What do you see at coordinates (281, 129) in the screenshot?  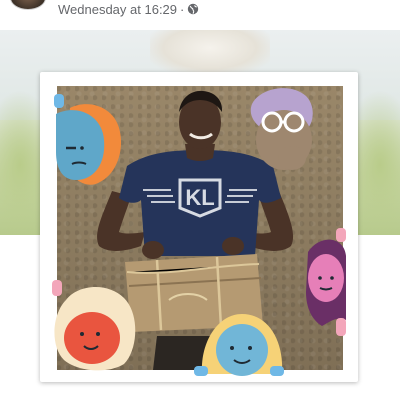 I see `glasses-face-sticker` at bounding box center [281, 129].